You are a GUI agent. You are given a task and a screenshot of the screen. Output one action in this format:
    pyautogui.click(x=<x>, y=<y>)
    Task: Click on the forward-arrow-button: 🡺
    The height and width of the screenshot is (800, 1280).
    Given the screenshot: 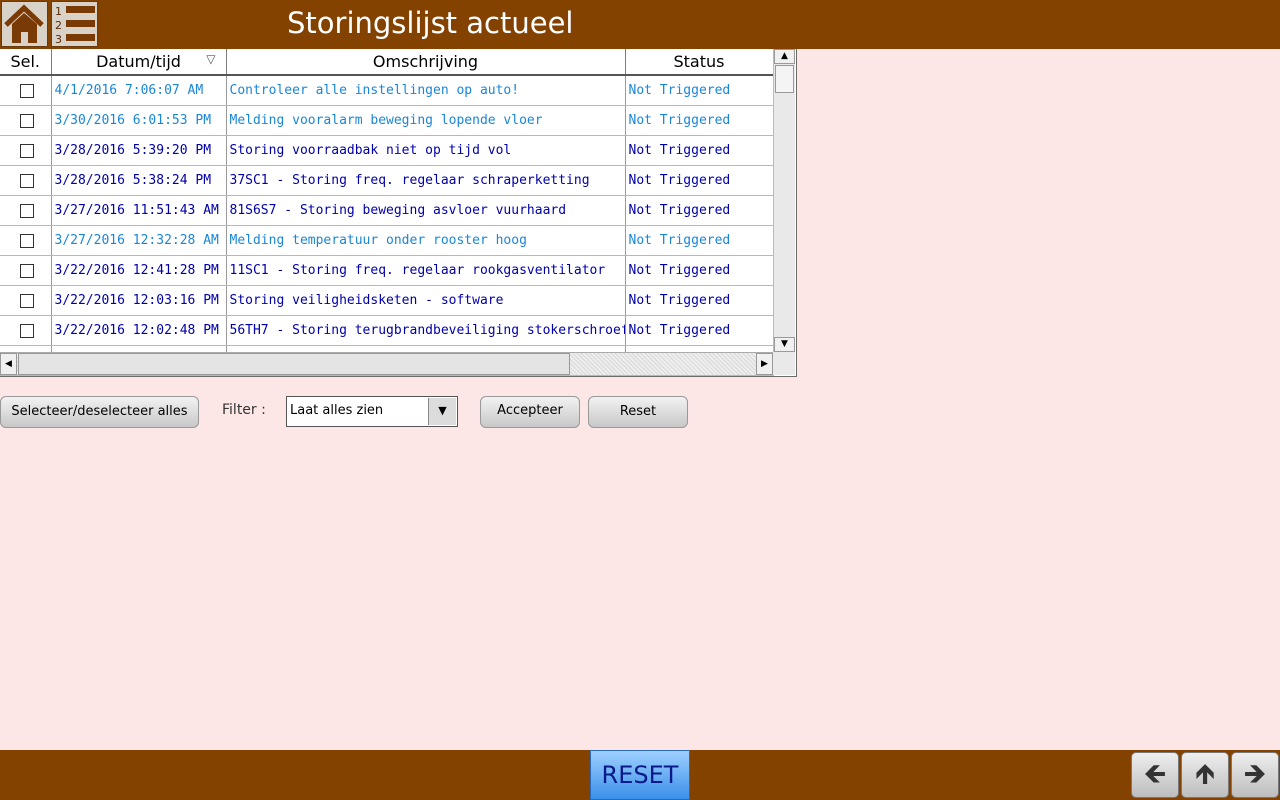 What is the action you would take?
    pyautogui.click(x=1255, y=775)
    